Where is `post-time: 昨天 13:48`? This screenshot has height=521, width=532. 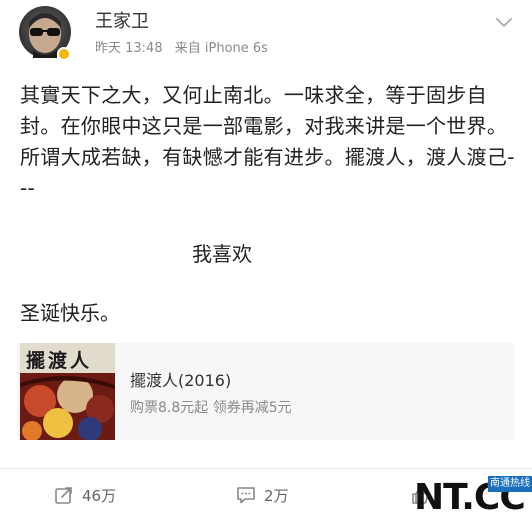
post-time: 昨天 13:48 is located at coordinates (129, 48).